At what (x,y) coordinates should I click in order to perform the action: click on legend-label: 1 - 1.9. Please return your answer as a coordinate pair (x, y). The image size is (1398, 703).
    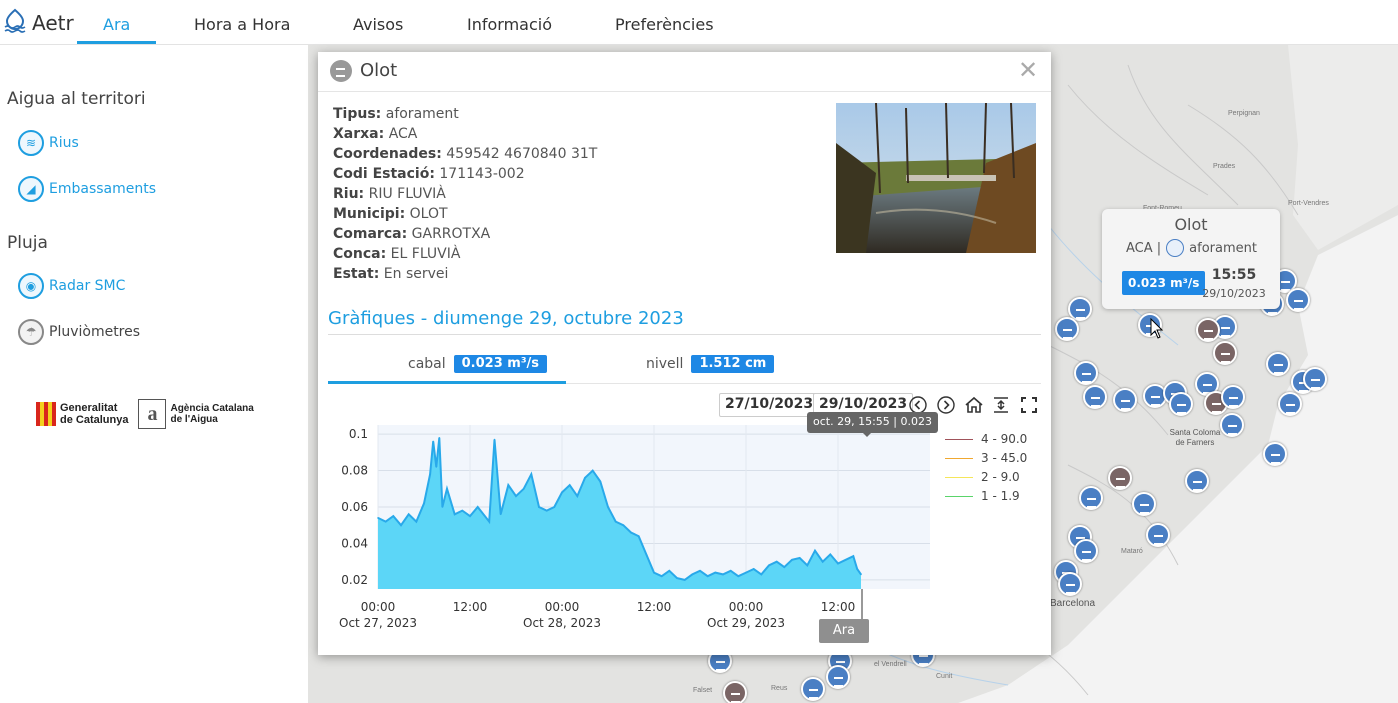
    Looking at the image, I should click on (1000, 496).